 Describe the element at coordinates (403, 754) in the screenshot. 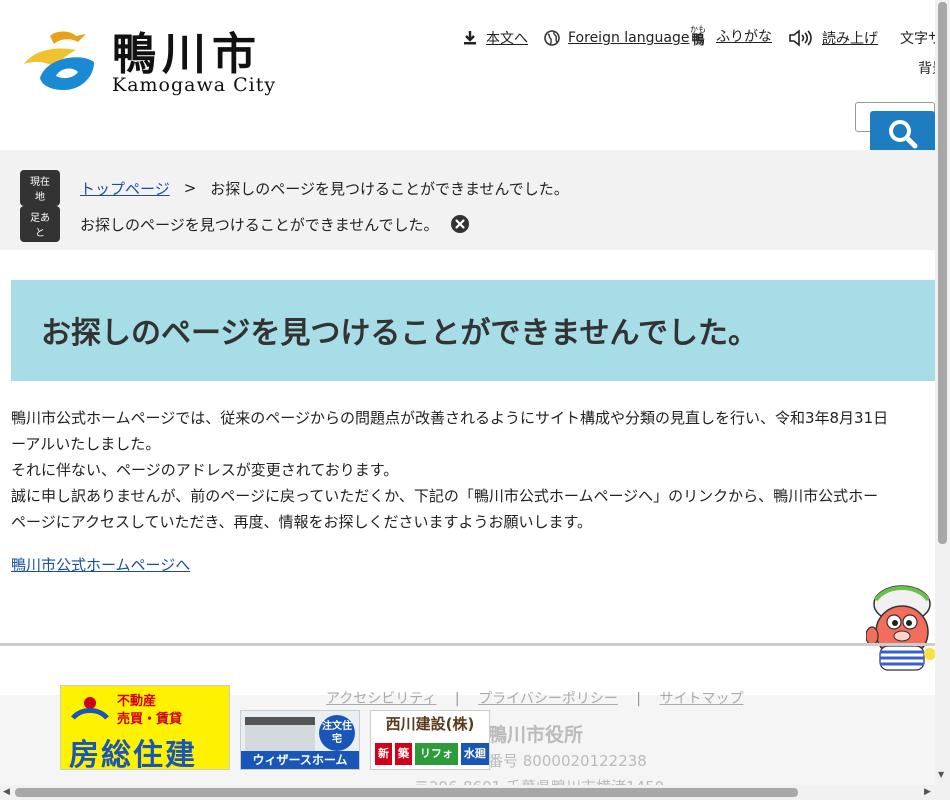

I see `ad3-cell: 築` at that location.